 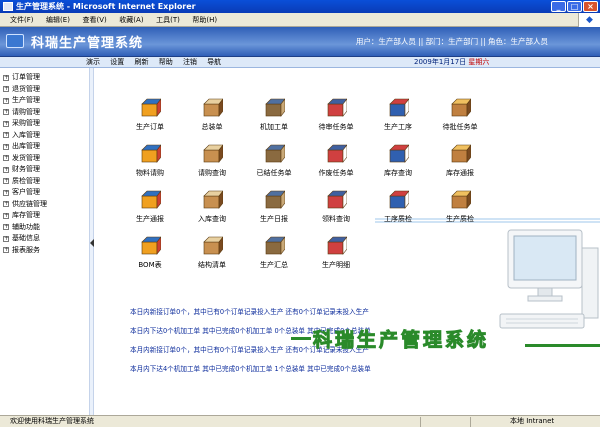 I want to click on tile-approval-boxes: 待批任务单, so click(x=460, y=118).